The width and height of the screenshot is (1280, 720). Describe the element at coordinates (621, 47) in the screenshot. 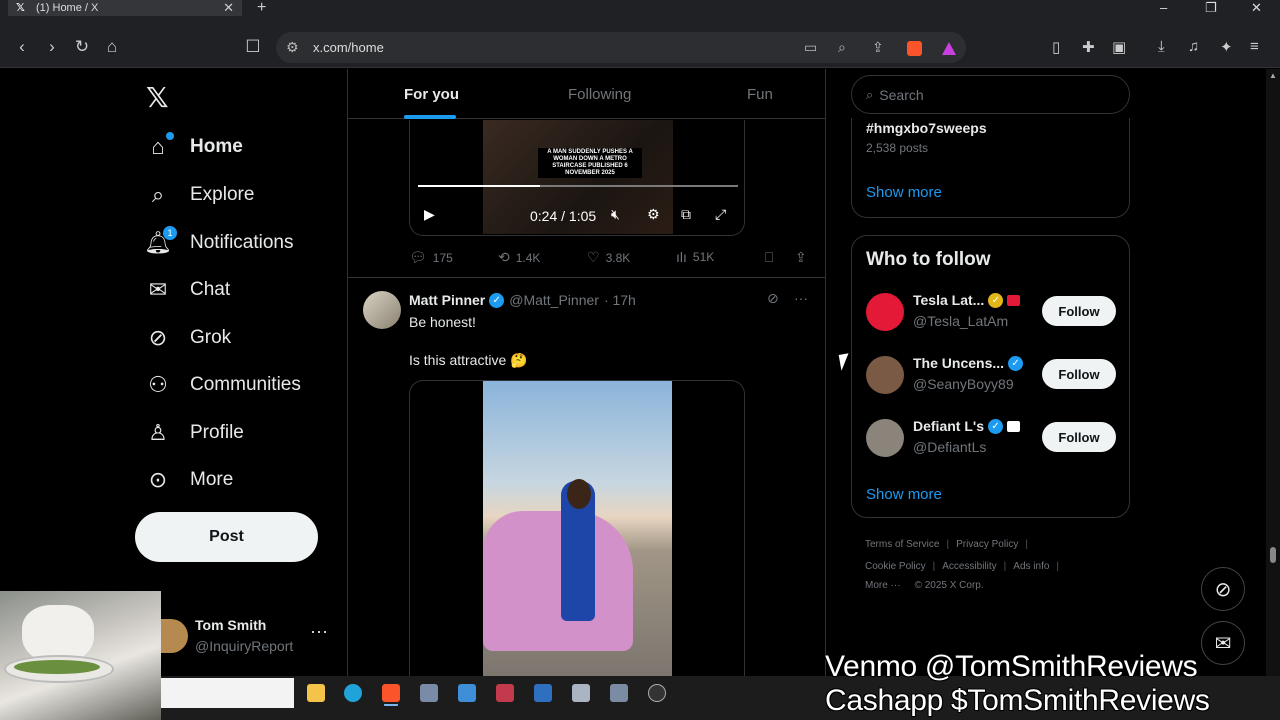

I see `address-bar: ⚙ x.com/home ▭ ⌕ ⇪` at that location.